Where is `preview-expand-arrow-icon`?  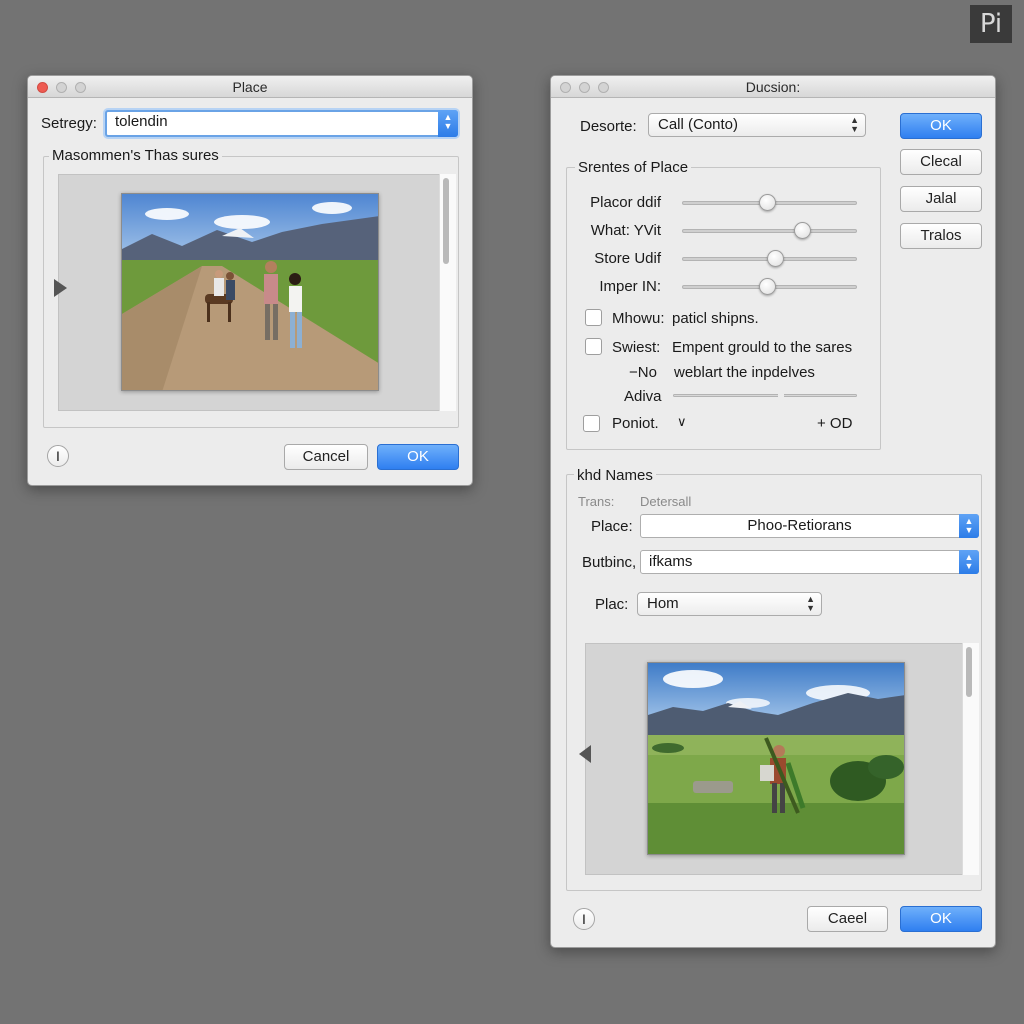 preview-expand-arrow-icon is located at coordinates (60, 288).